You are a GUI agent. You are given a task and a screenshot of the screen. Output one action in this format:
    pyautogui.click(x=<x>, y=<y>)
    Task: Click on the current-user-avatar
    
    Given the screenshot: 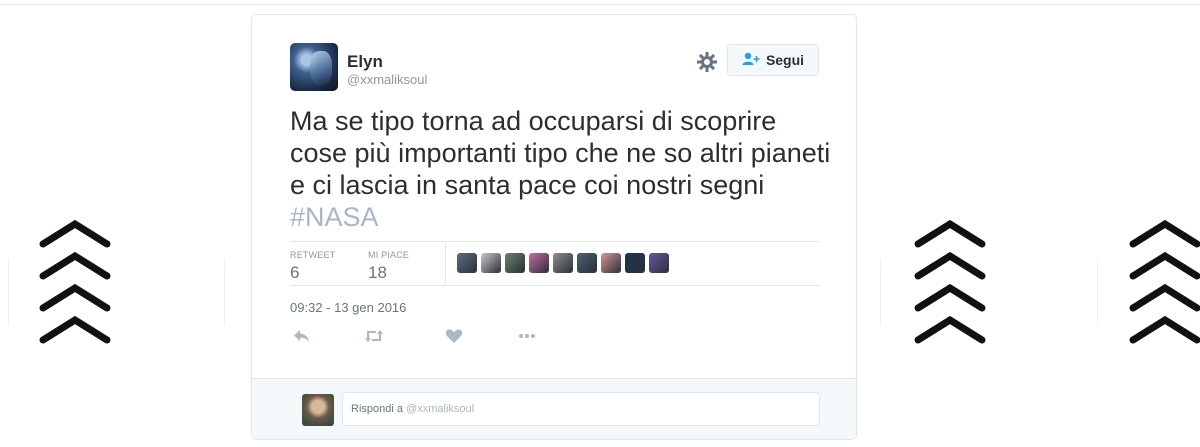 What is the action you would take?
    pyautogui.click(x=318, y=410)
    